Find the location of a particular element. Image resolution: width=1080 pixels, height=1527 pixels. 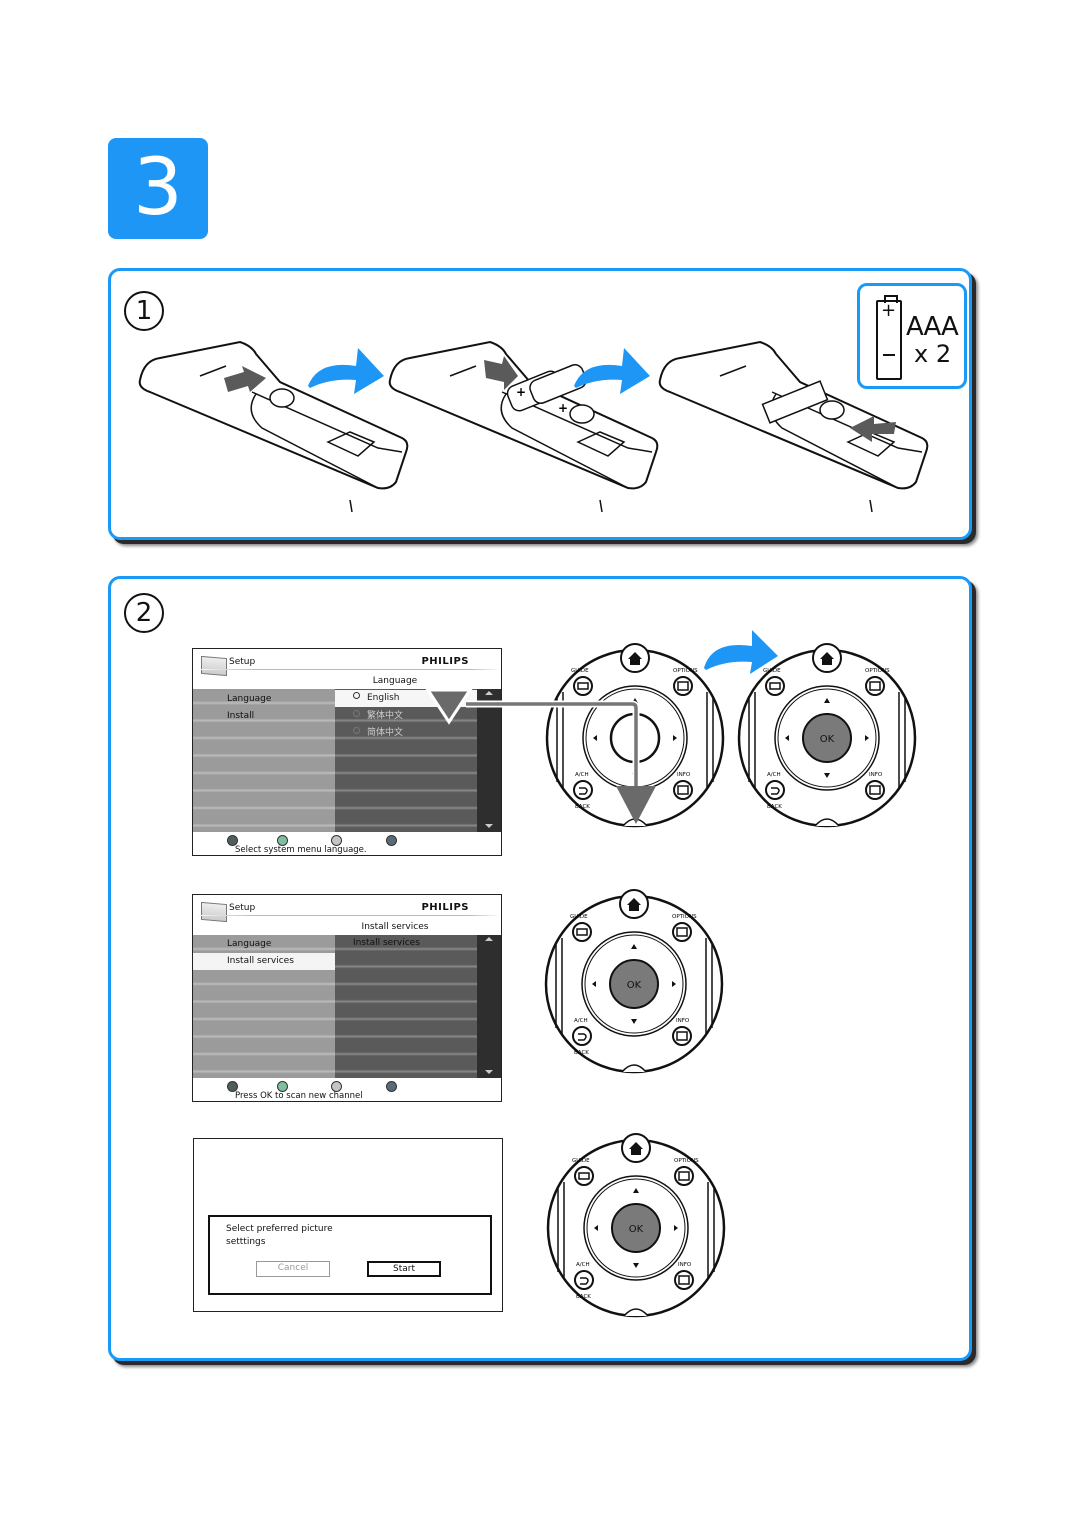

tv-footer: Press OK to scan new channel is located at coordinates (347, 1090).